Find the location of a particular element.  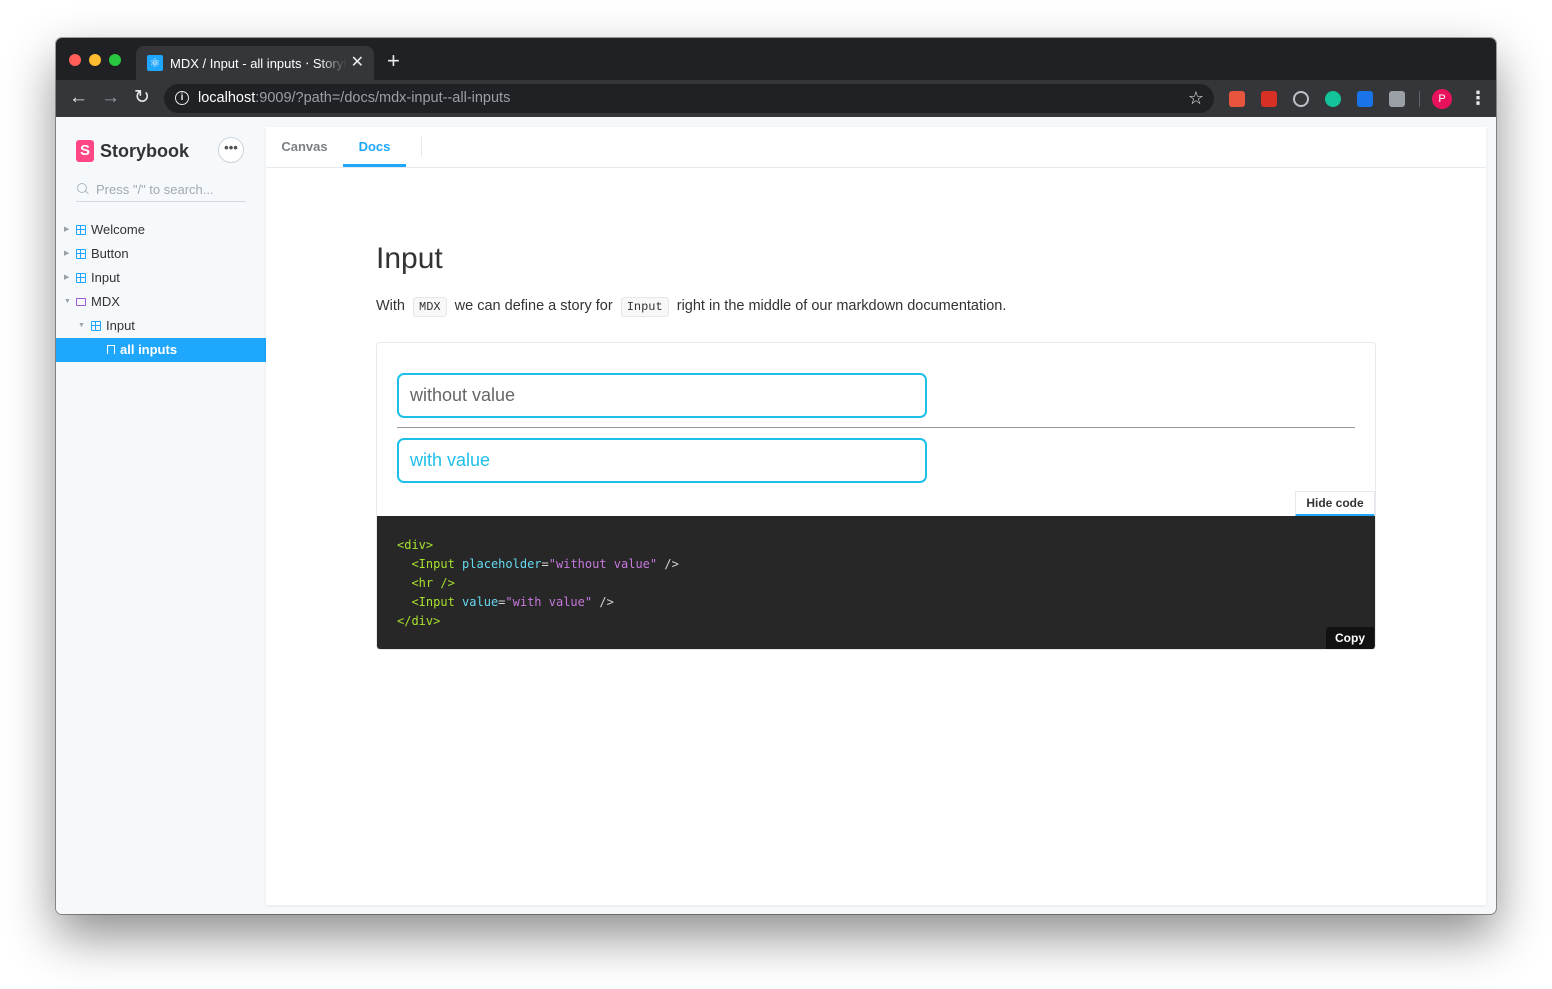

sidebar-item-label: MDX is located at coordinates (105, 301).